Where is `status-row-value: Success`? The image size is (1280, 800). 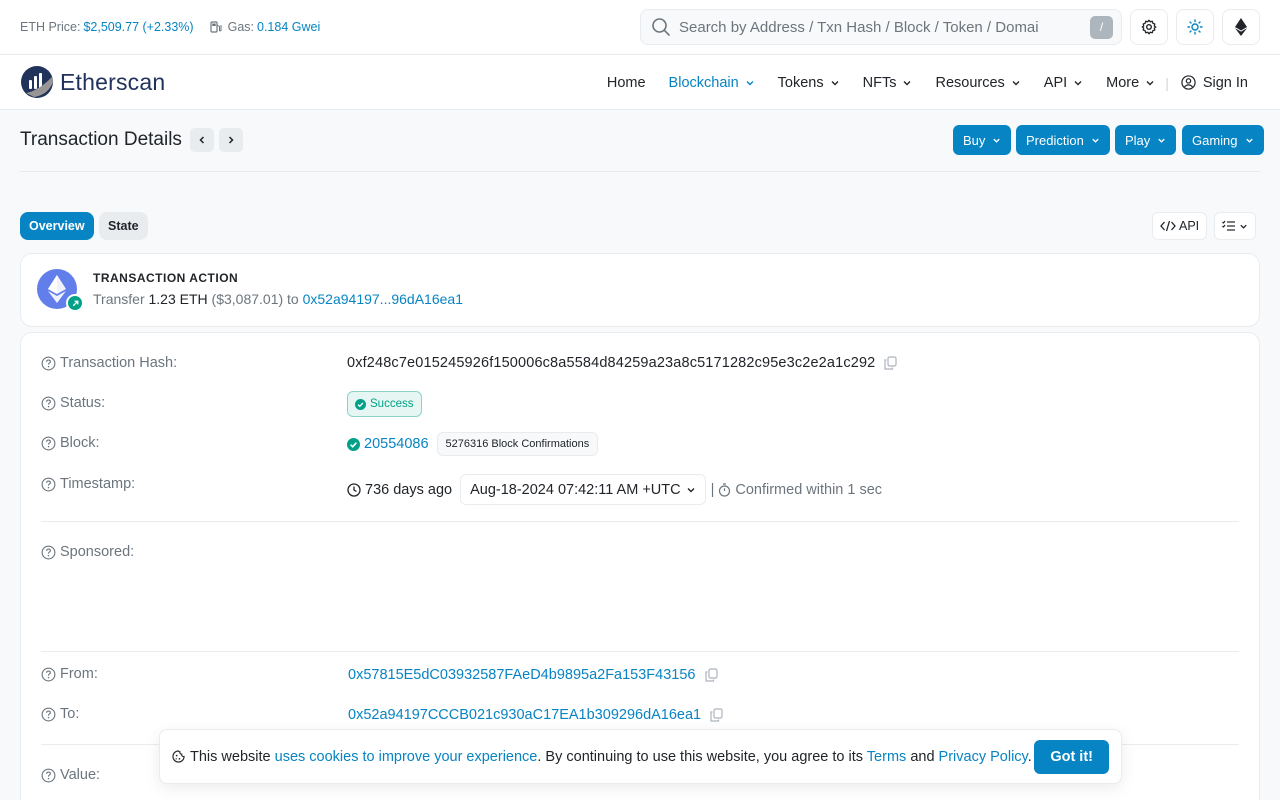 status-row-value: Success is located at coordinates (385, 404).